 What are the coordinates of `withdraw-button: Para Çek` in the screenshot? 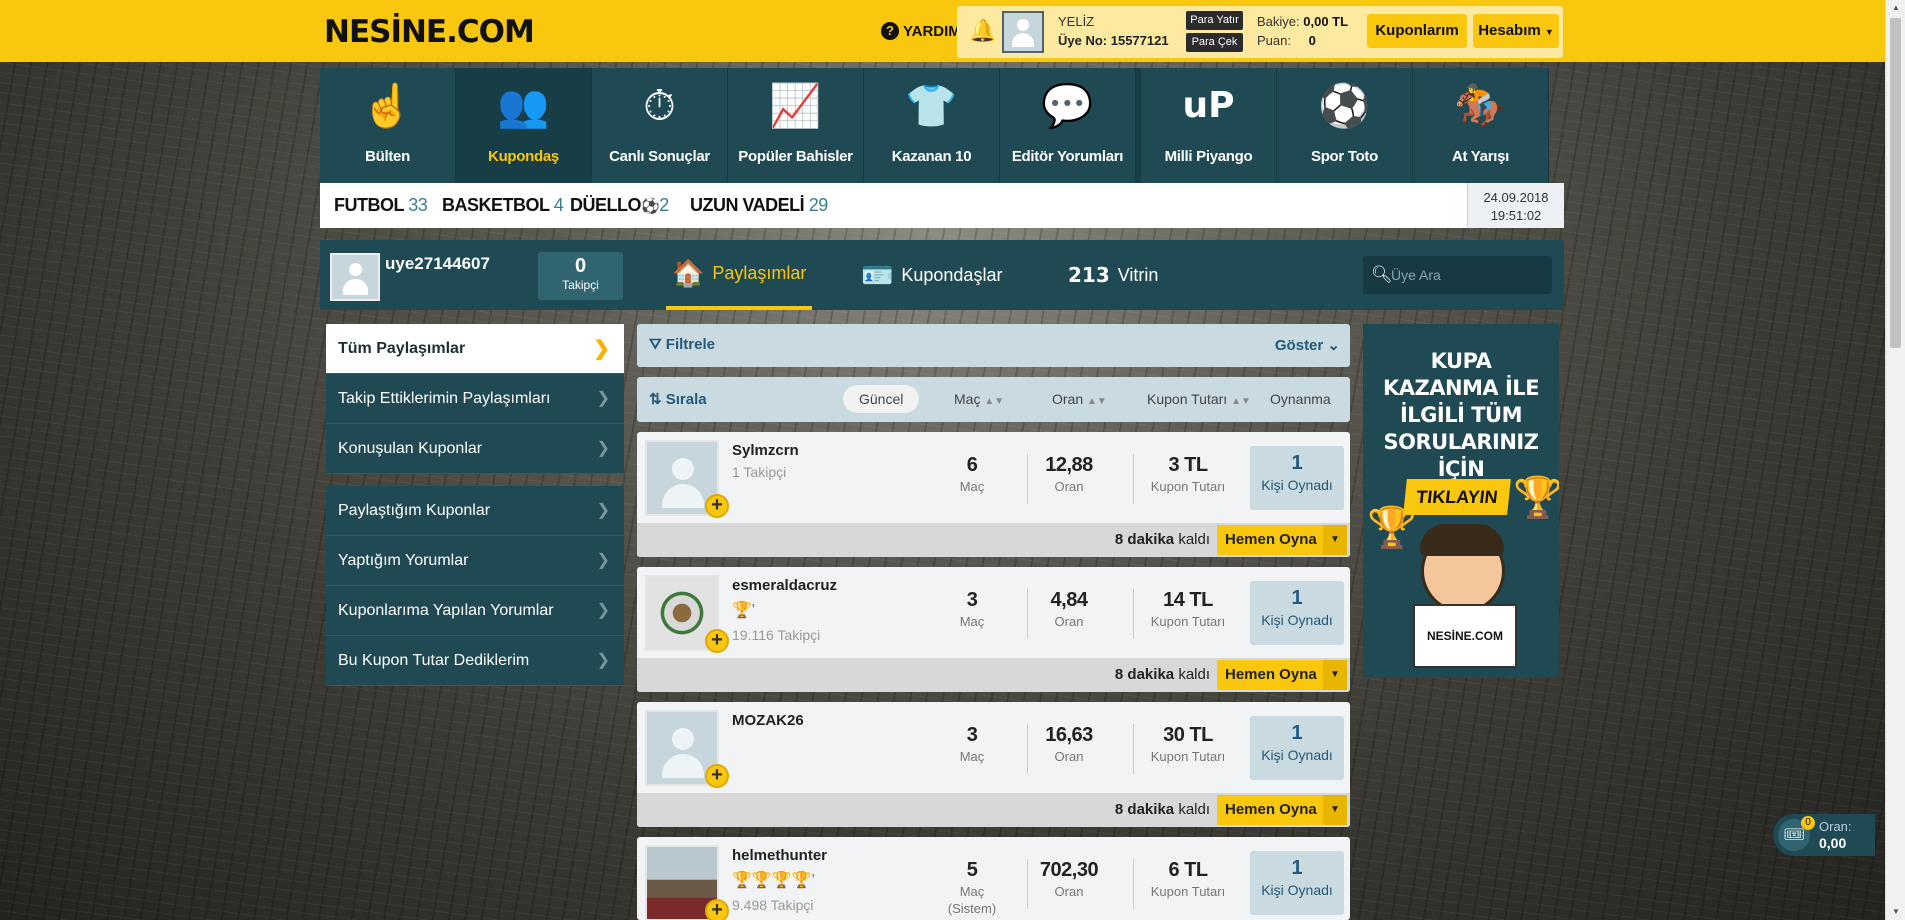 It's located at (1214, 42).